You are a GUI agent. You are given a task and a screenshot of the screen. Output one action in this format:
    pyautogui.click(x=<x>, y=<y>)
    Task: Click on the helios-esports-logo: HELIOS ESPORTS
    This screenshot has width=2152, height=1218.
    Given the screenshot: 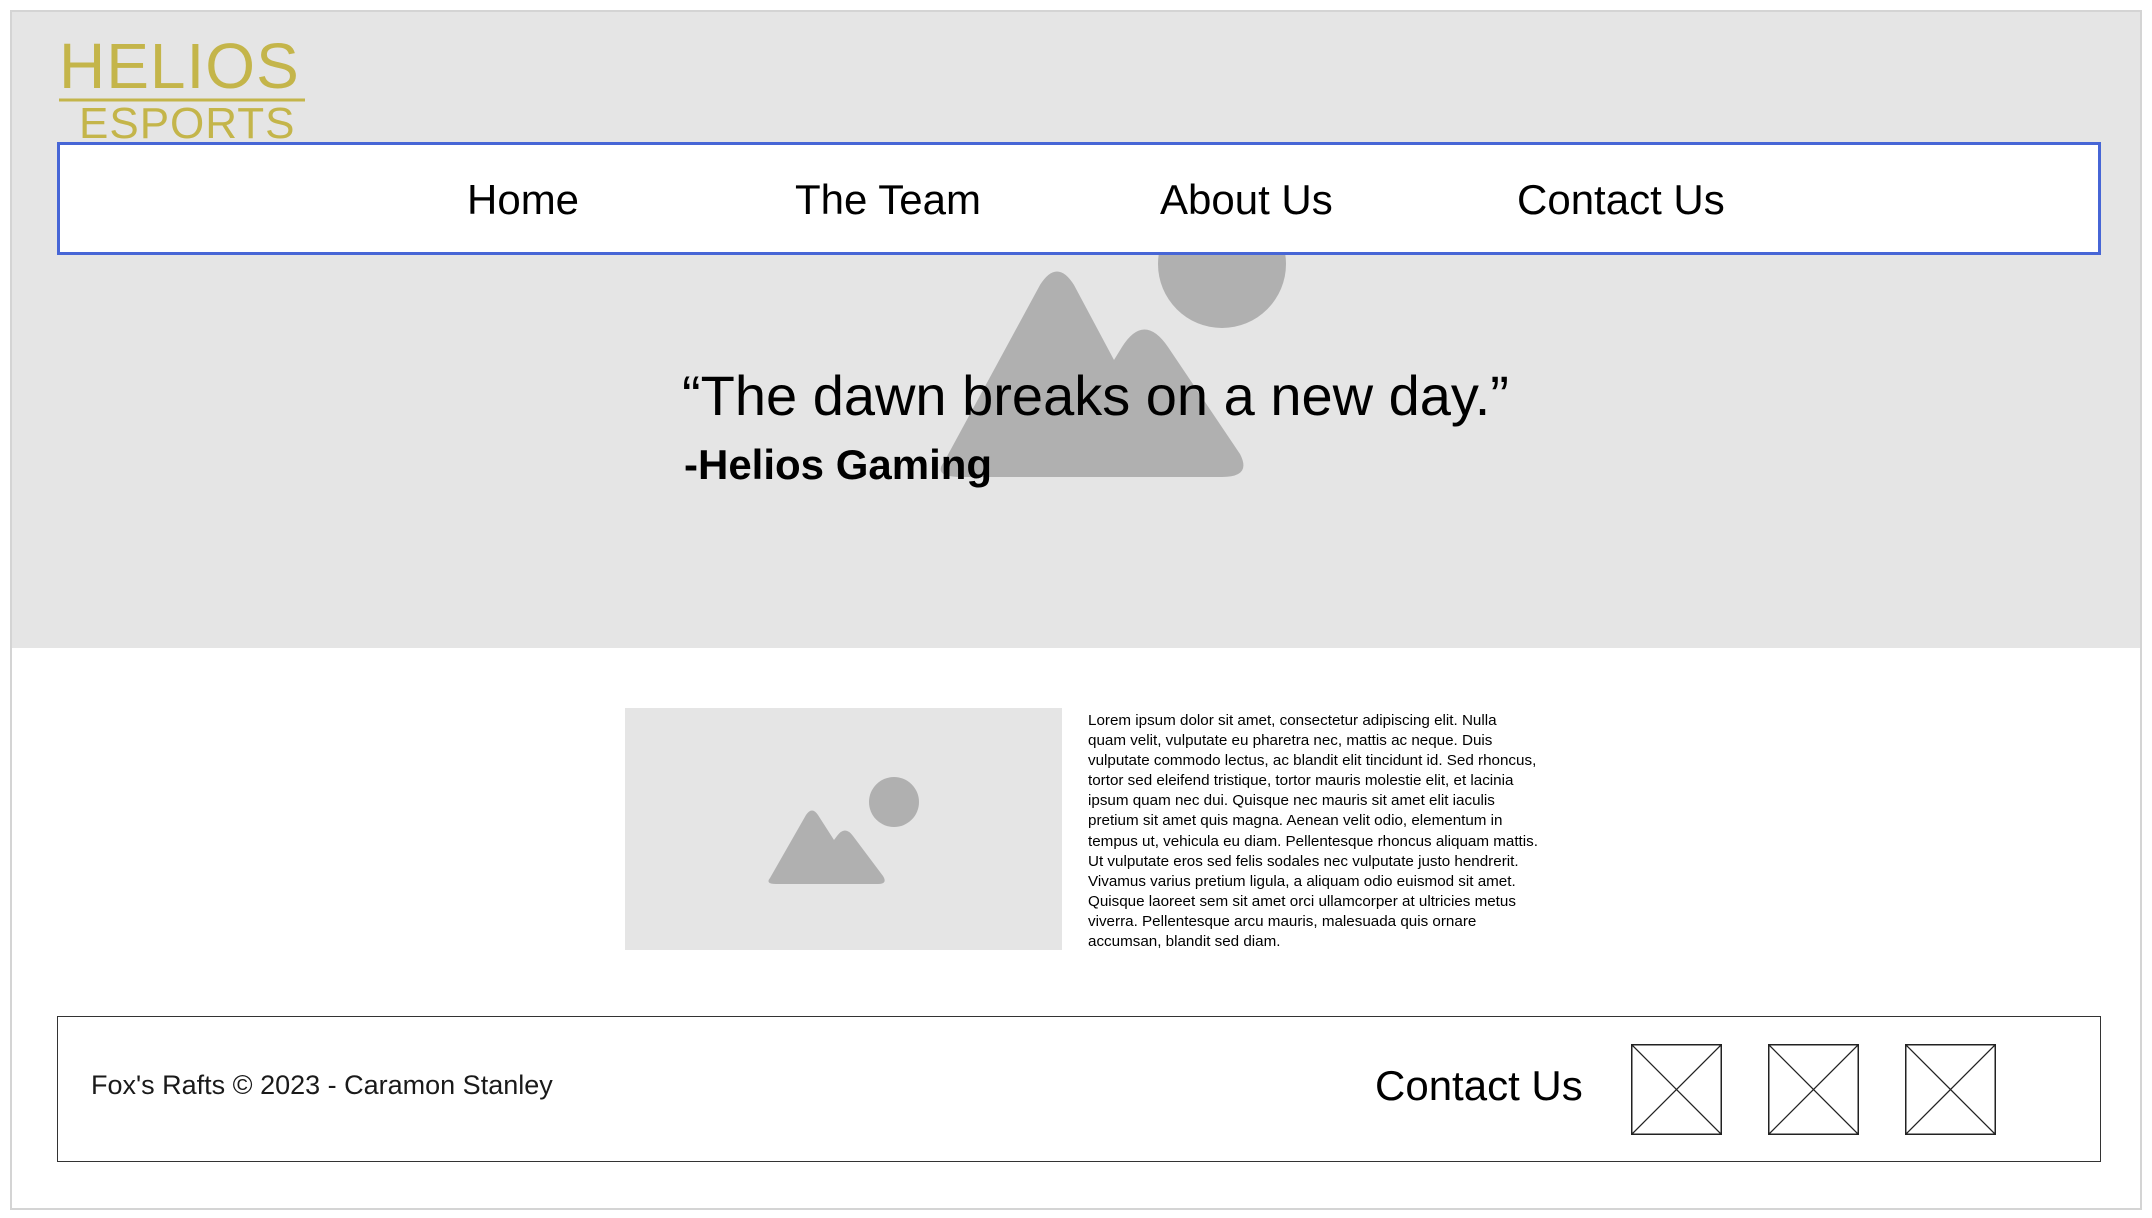 What is the action you would take?
    pyautogui.click(x=182, y=90)
    